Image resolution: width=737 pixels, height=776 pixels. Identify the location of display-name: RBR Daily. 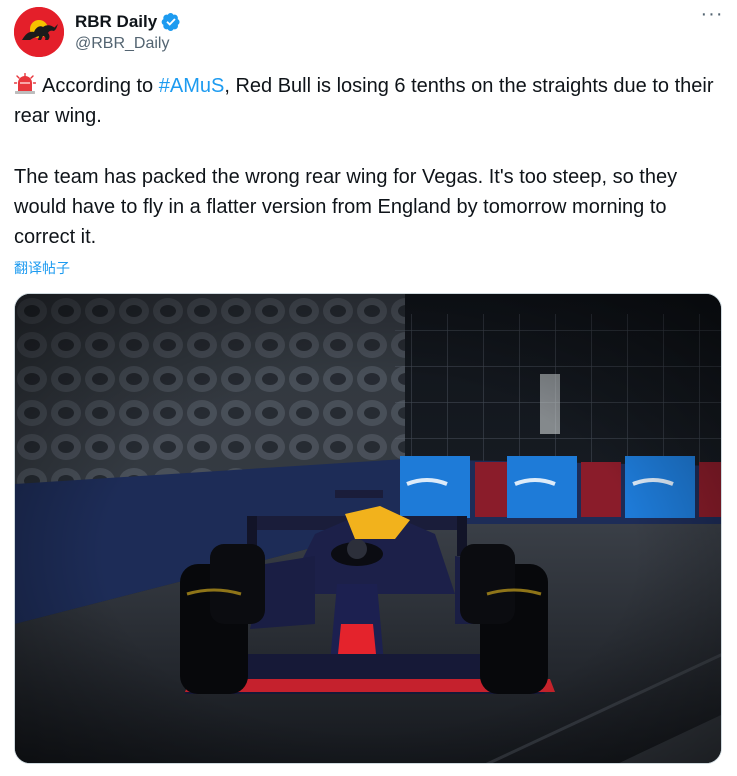
(116, 22).